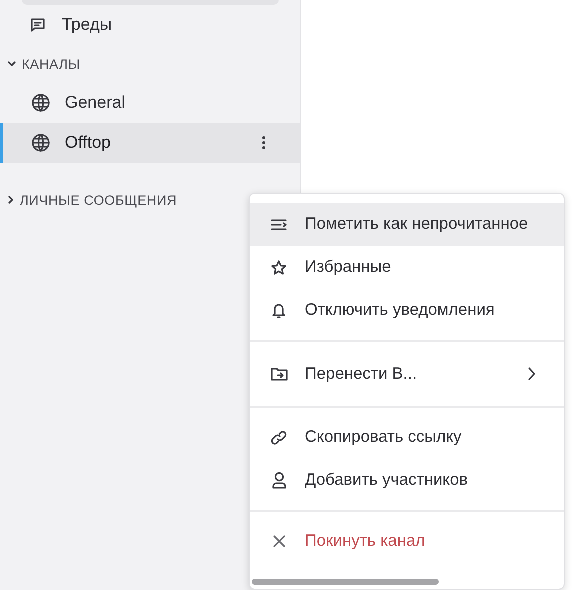 The width and height of the screenshot is (576, 590). I want to click on chevron-down-icon, so click(12, 64).